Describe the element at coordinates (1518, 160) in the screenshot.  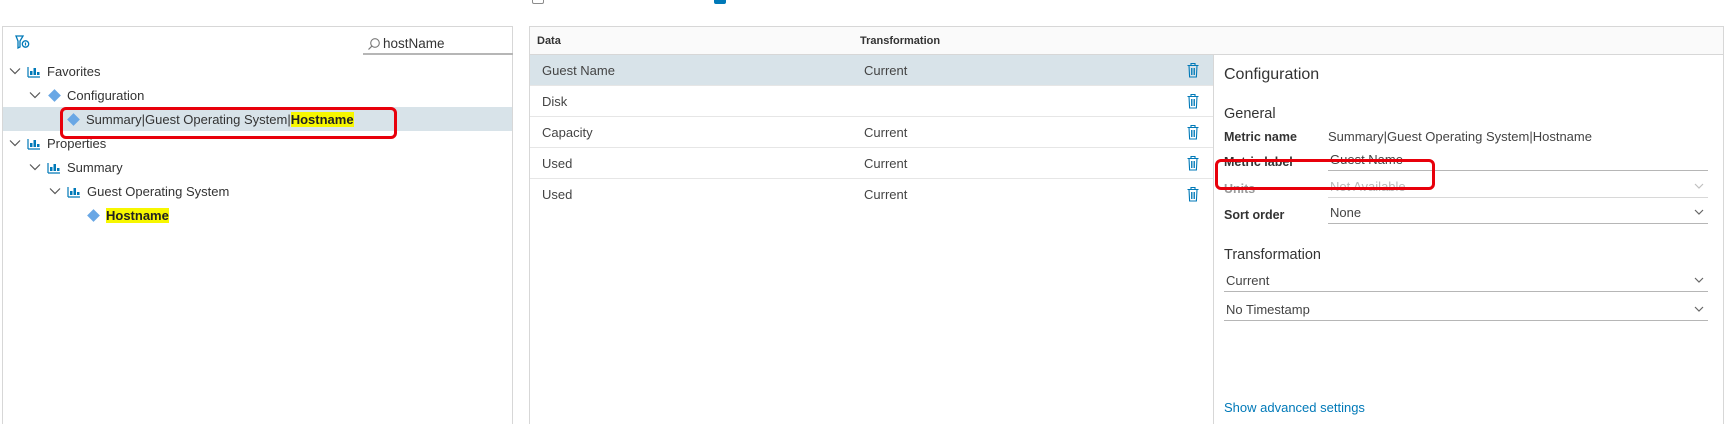
I see `metric-label-field: Guest Name` at that location.